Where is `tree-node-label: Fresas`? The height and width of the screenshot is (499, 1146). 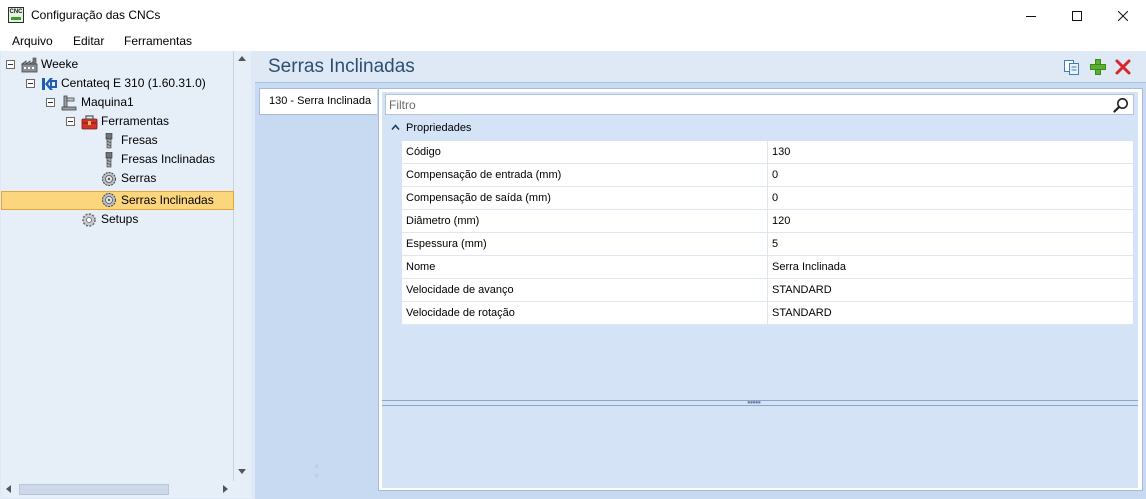 tree-node-label: Fresas is located at coordinates (139, 140).